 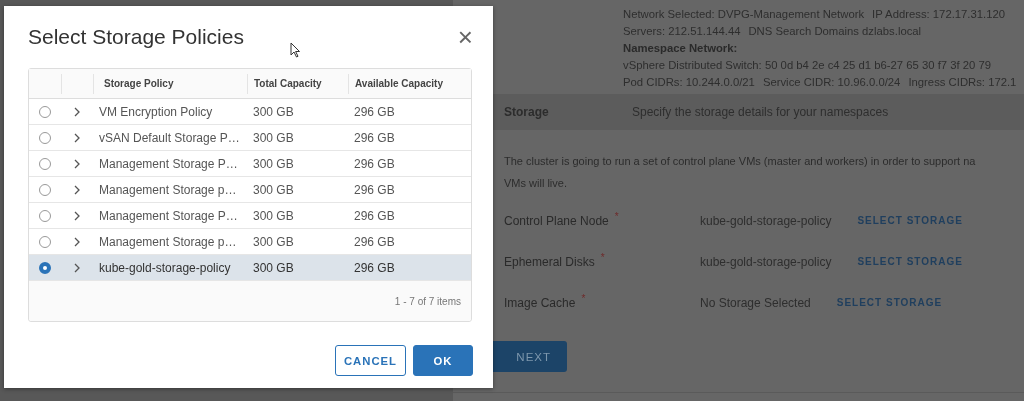 I want to click on table-row: kube-gold-storage-policy 300 GB 296 GB, so click(x=250, y=268).